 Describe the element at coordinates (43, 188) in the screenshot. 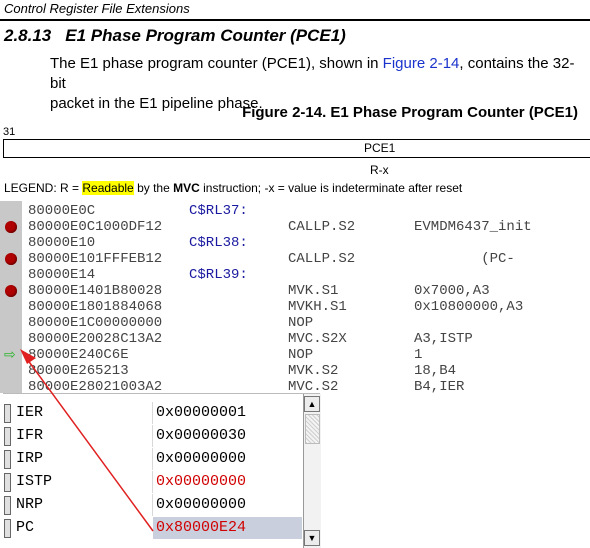

I see `legend-text-a: LEGEND: R =` at that location.